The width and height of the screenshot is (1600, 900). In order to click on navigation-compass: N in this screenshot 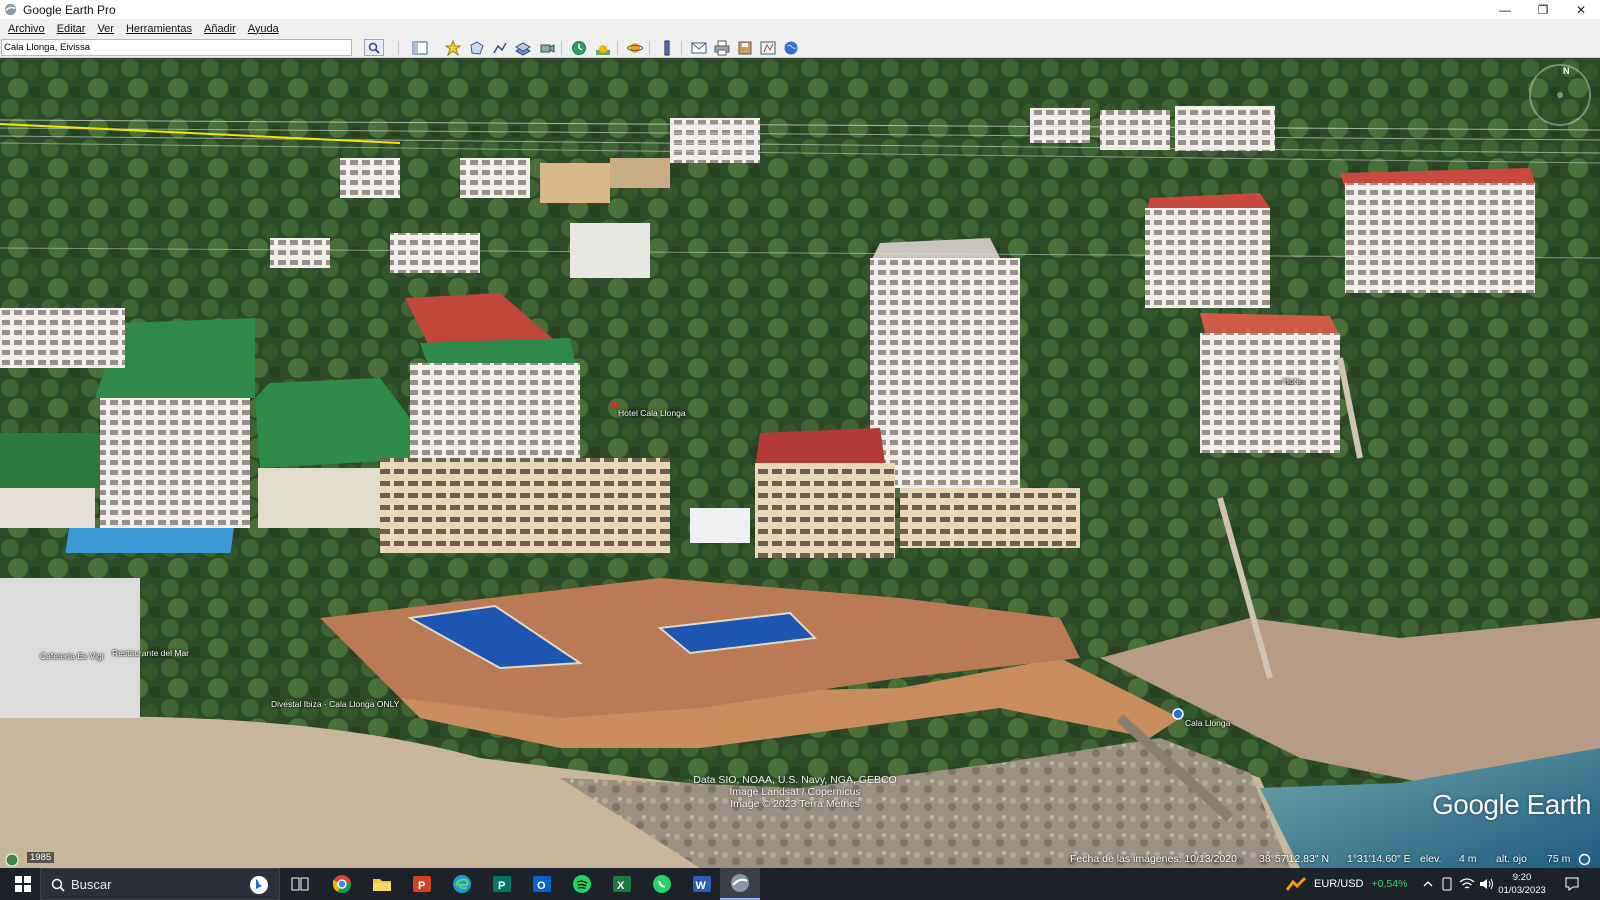, I will do `click(1560, 95)`.